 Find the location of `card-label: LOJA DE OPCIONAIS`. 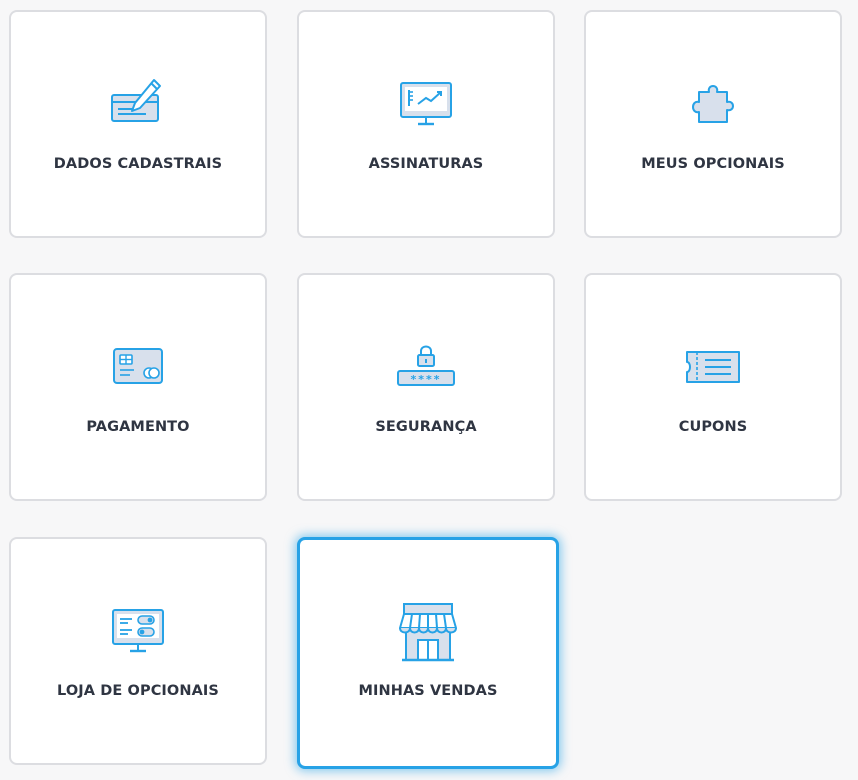

card-label: LOJA DE OPCIONAIS is located at coordinates (138, 691).